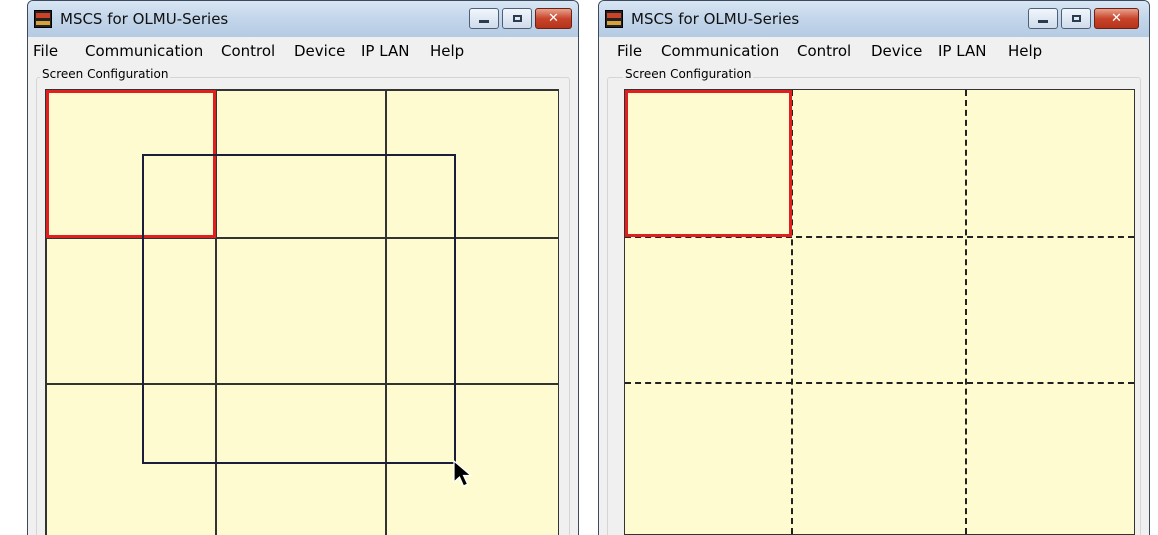 This screenshot has height=535, width=1158. Describe the element at coordinates (708, 163) in the screenshot. I see `screen-cell-1-1-selected` at that location.